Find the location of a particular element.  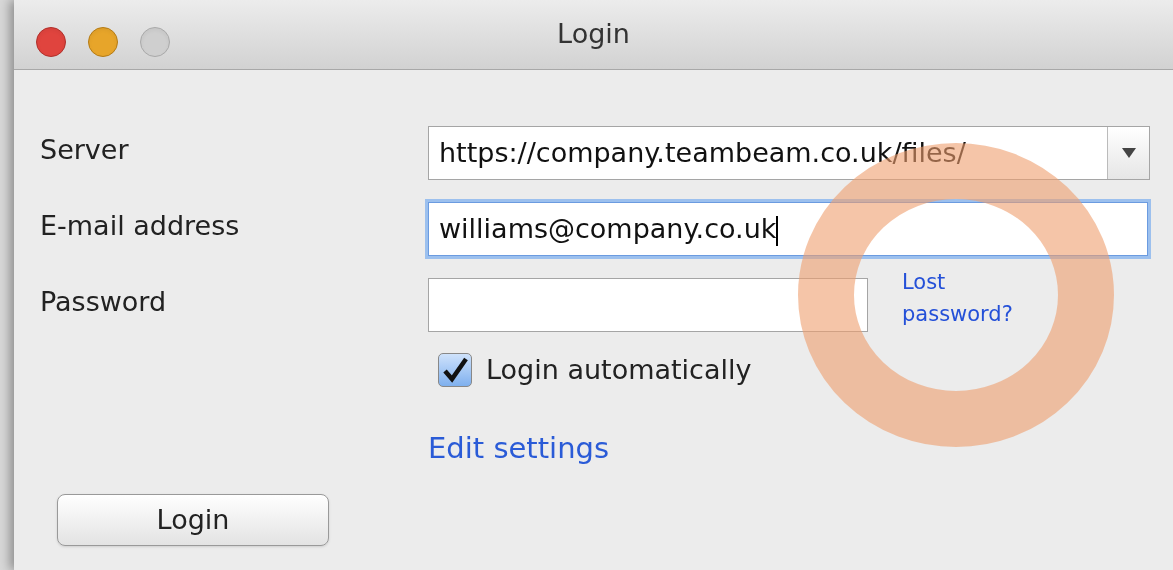

password-field is located at coordinates (648, 305).